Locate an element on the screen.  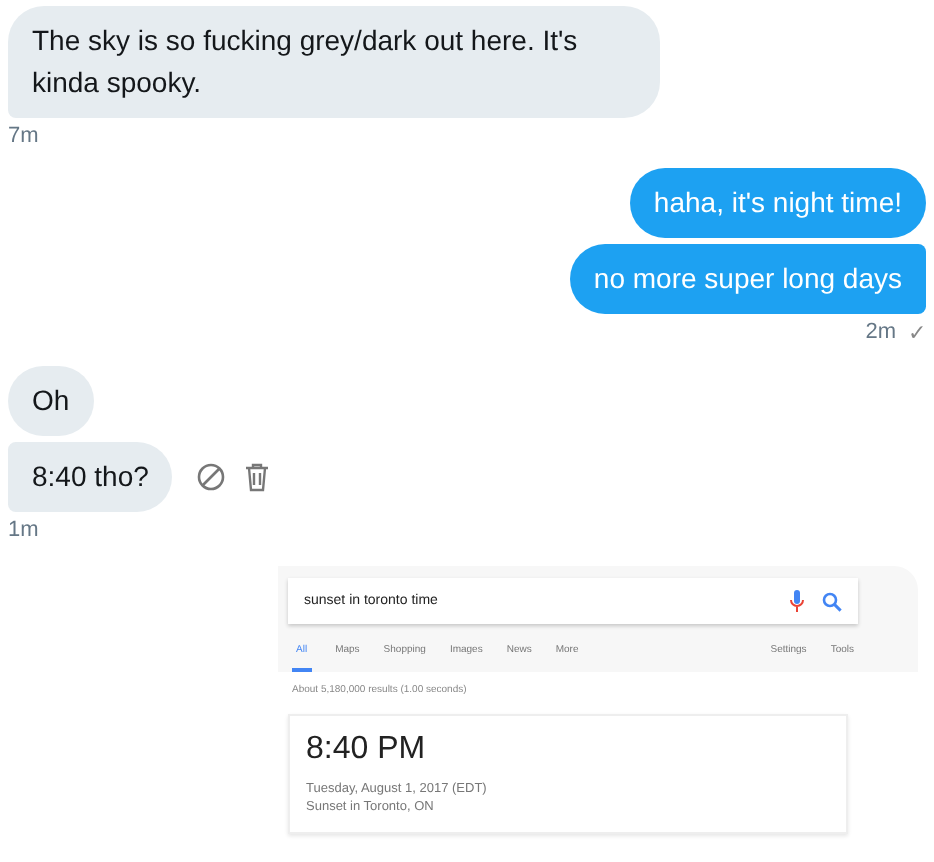
timestamp: 1m is located at coordinates (23, 530).